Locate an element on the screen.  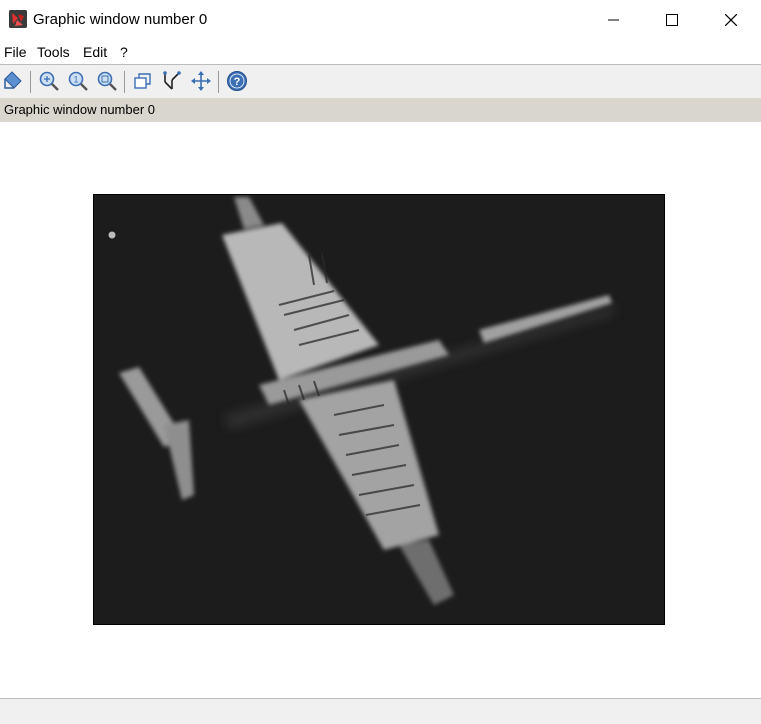
zoom-area-icon is located at coordinates (107, 81).